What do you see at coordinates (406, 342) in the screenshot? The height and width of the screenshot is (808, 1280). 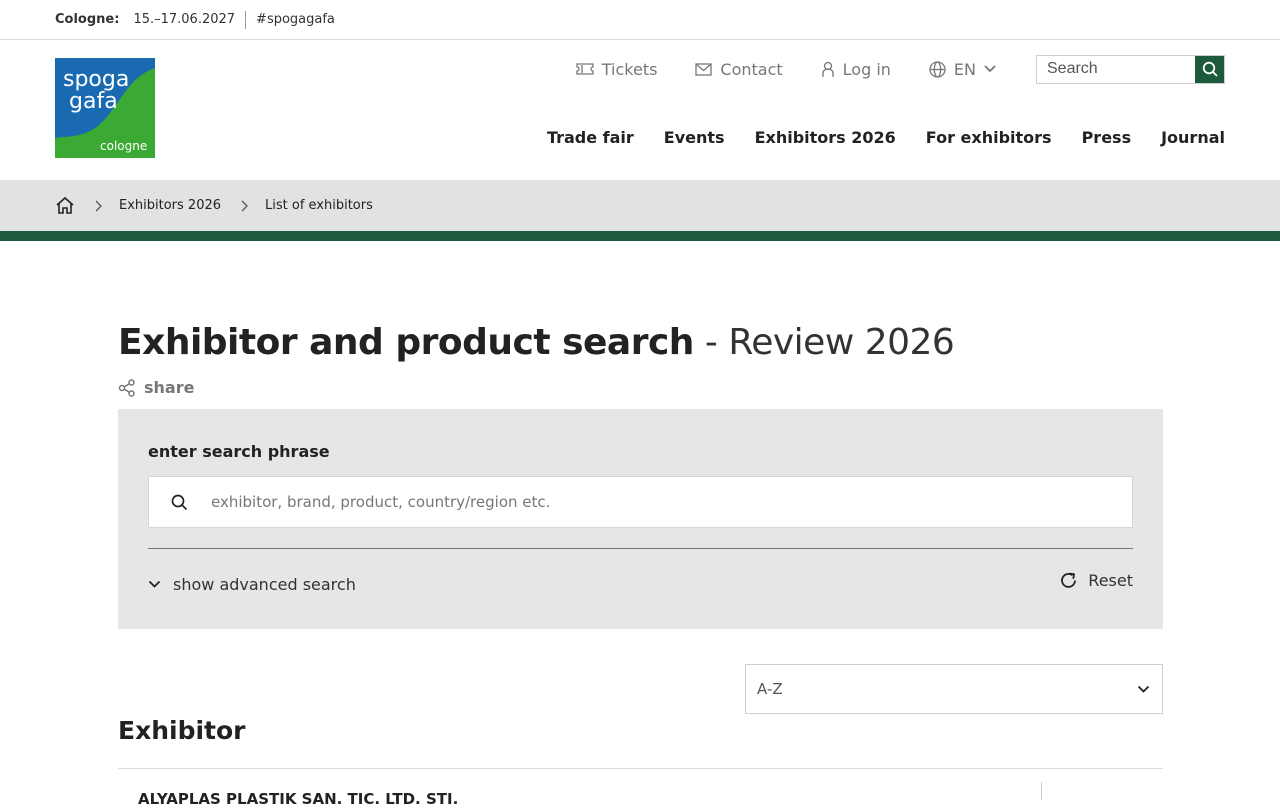 I see `page-title-main: Exhibitor and product search` at bounding box center [406, 342].